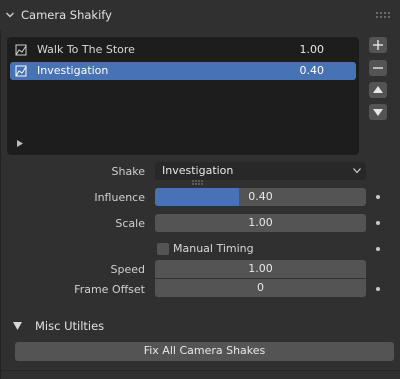 The width and height of the screenshot is (400, 379). What do you see at coordinates (130, 223) in the screenshot?
I see `scale-label: Scale` at bounding box center [130, 223].